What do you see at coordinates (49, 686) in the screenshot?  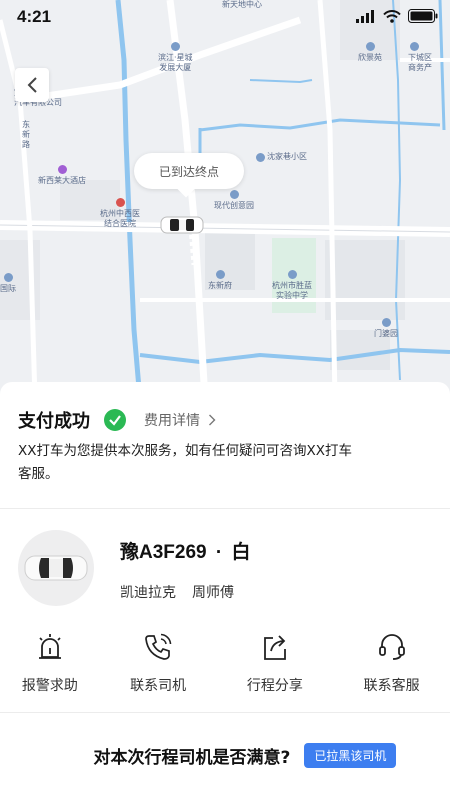 I see `action-label: 报警求助` at bounding box center [49, 686].